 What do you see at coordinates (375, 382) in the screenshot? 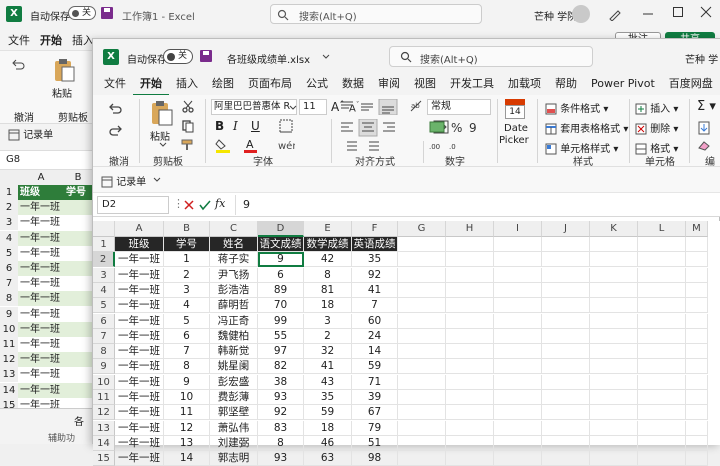
I see `grid-cell: 71` at bounding box center [375, 382].